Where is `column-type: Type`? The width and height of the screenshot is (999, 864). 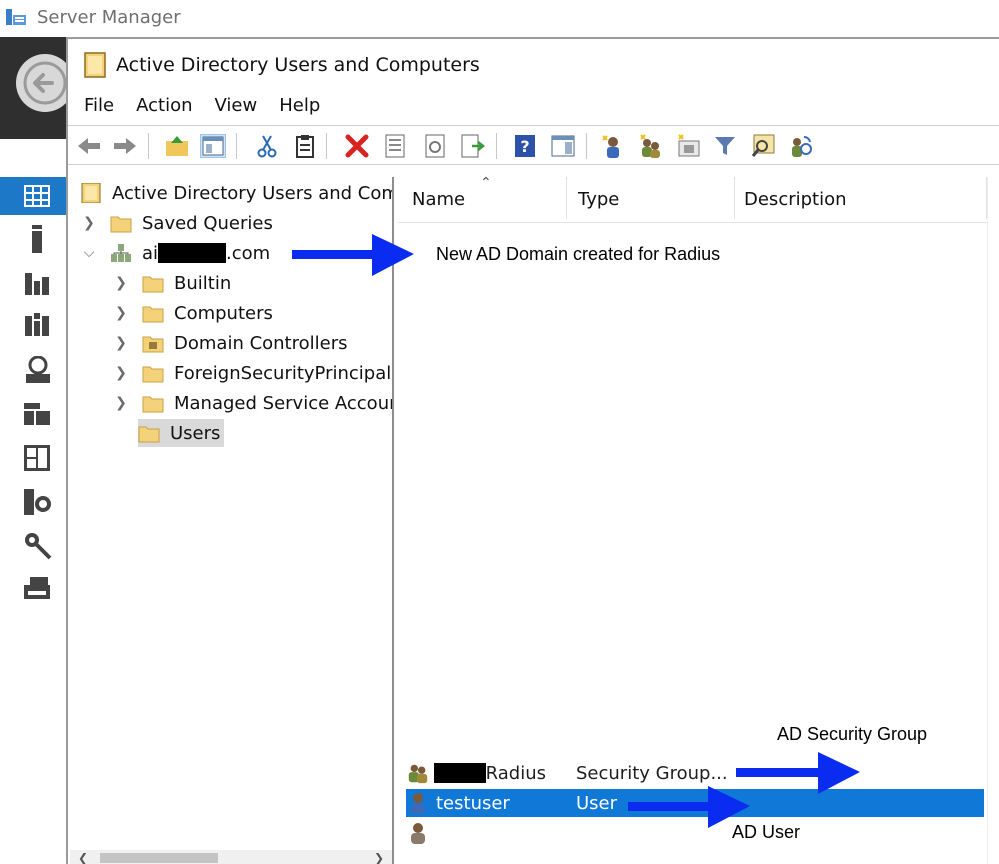
column-type: Type is located at coordinates (598, 199).